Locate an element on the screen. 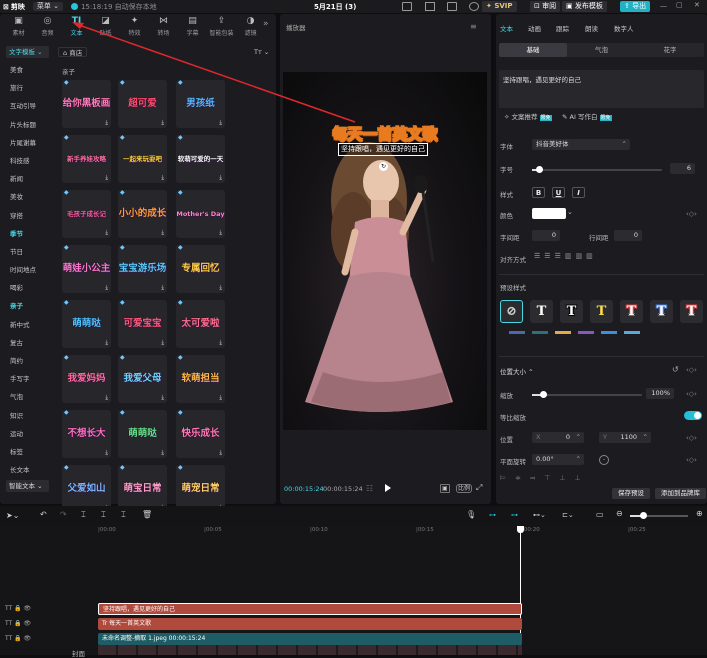  position-y-input: Y 1100 ⌃ is located at coordinates (625, 437).